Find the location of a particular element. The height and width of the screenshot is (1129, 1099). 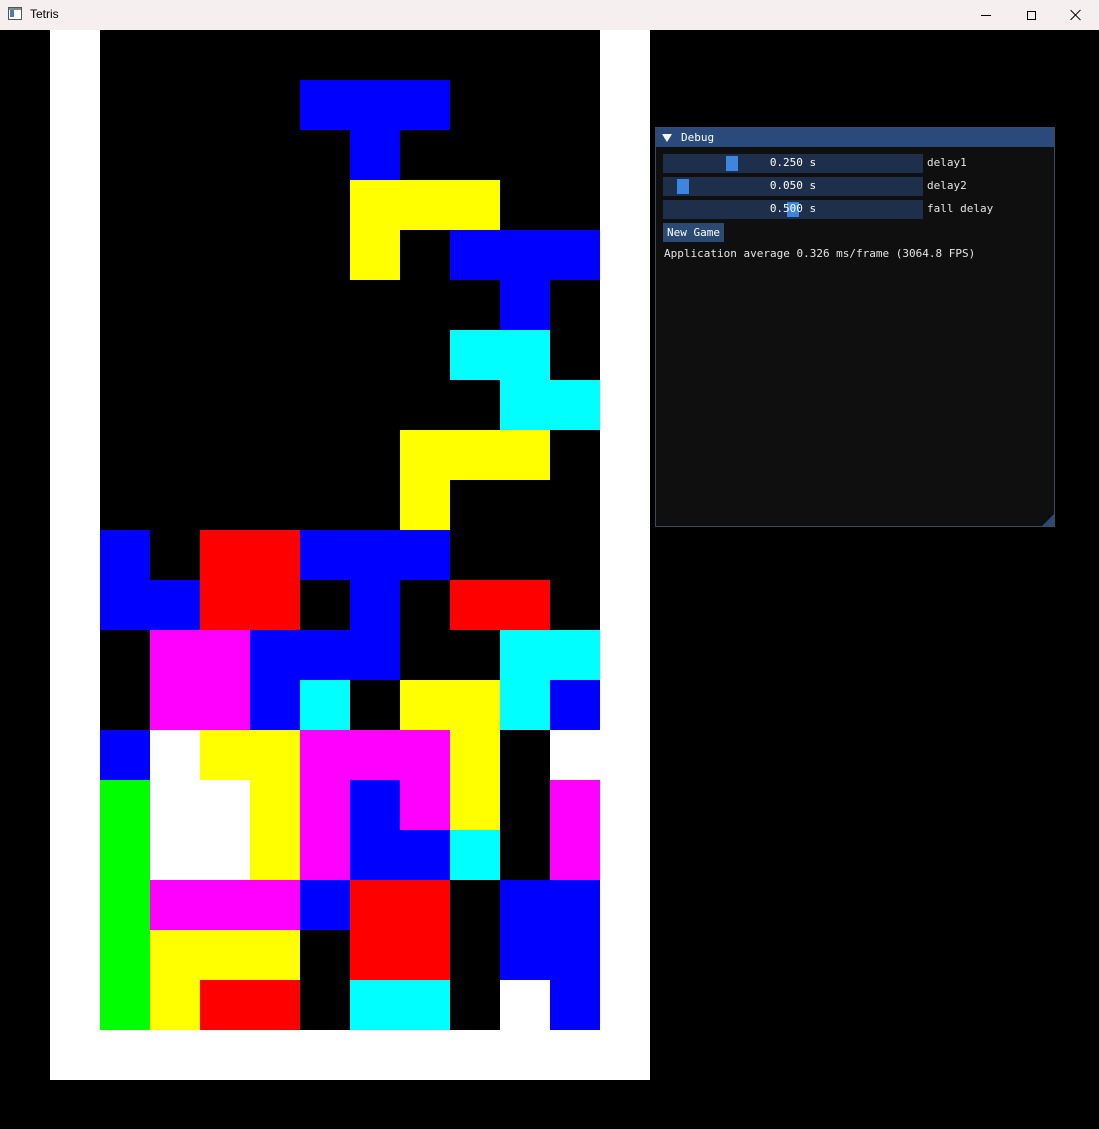

close-button is located at coordinates (1076, 15).